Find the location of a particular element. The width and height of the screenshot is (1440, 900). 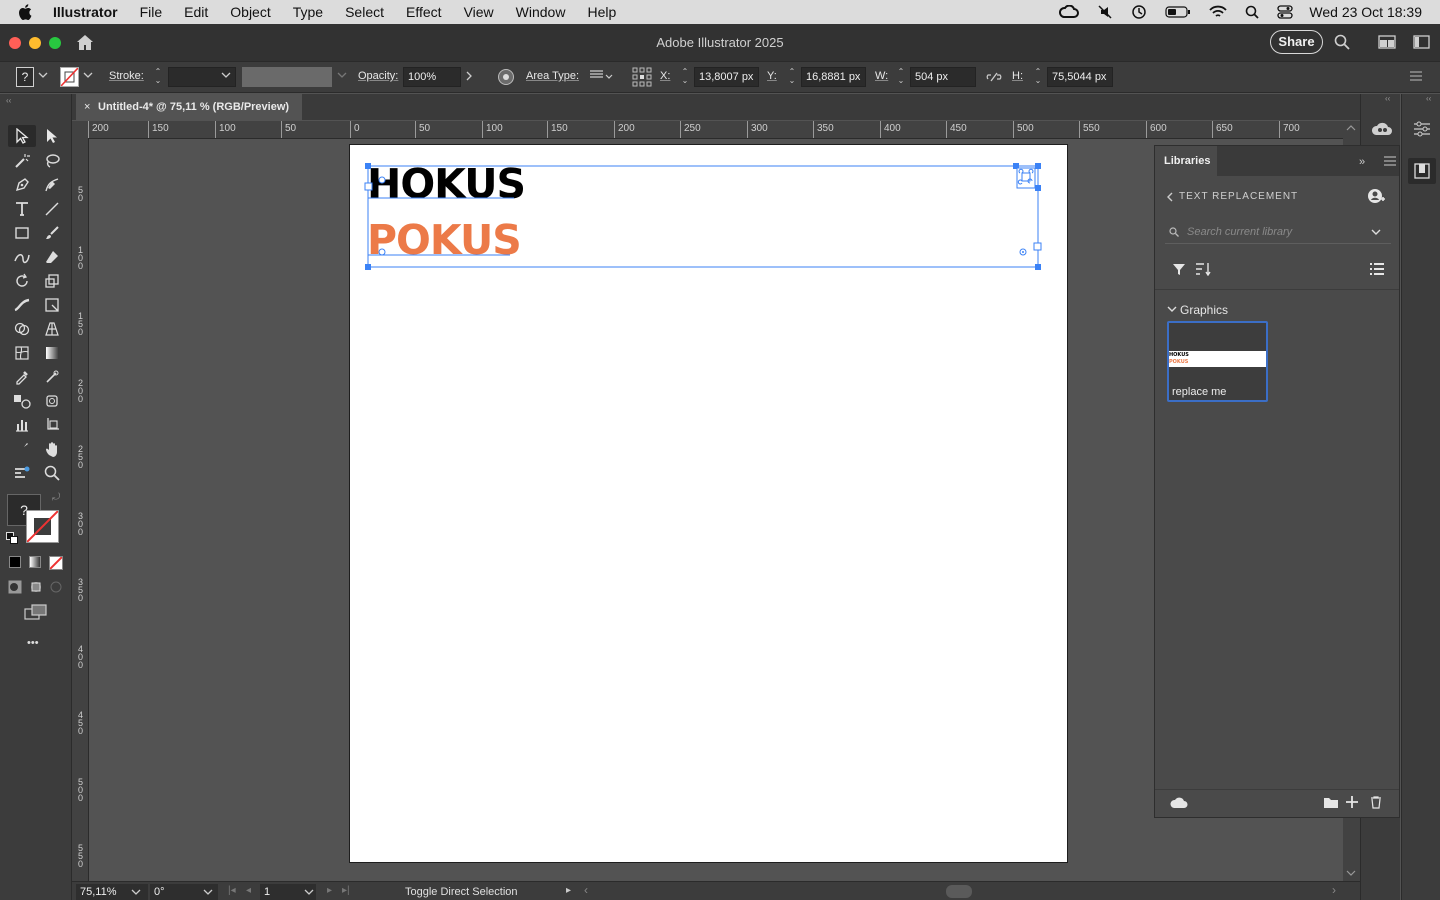

menu-object: Object is located at coordinates (250, 12).